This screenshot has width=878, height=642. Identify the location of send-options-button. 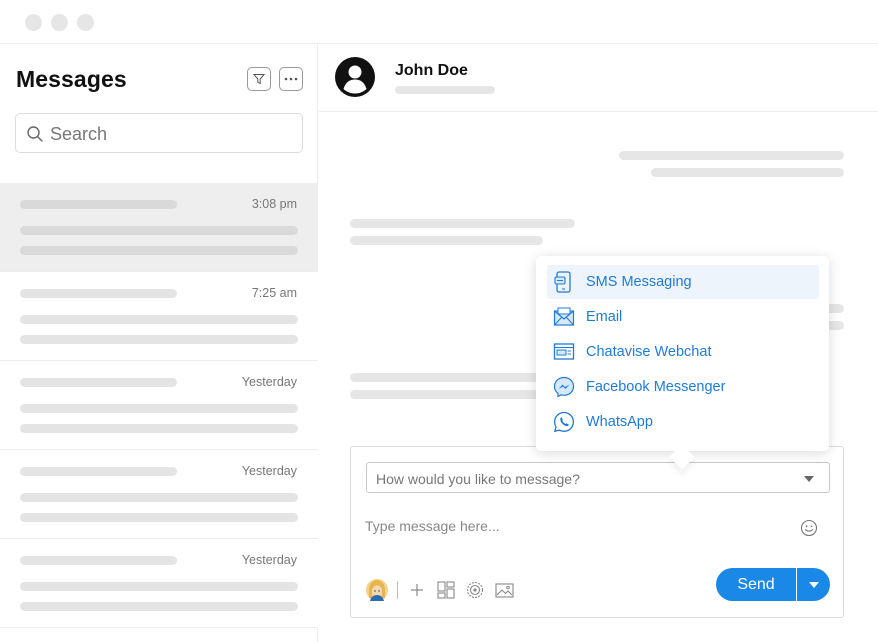
(813, 584).